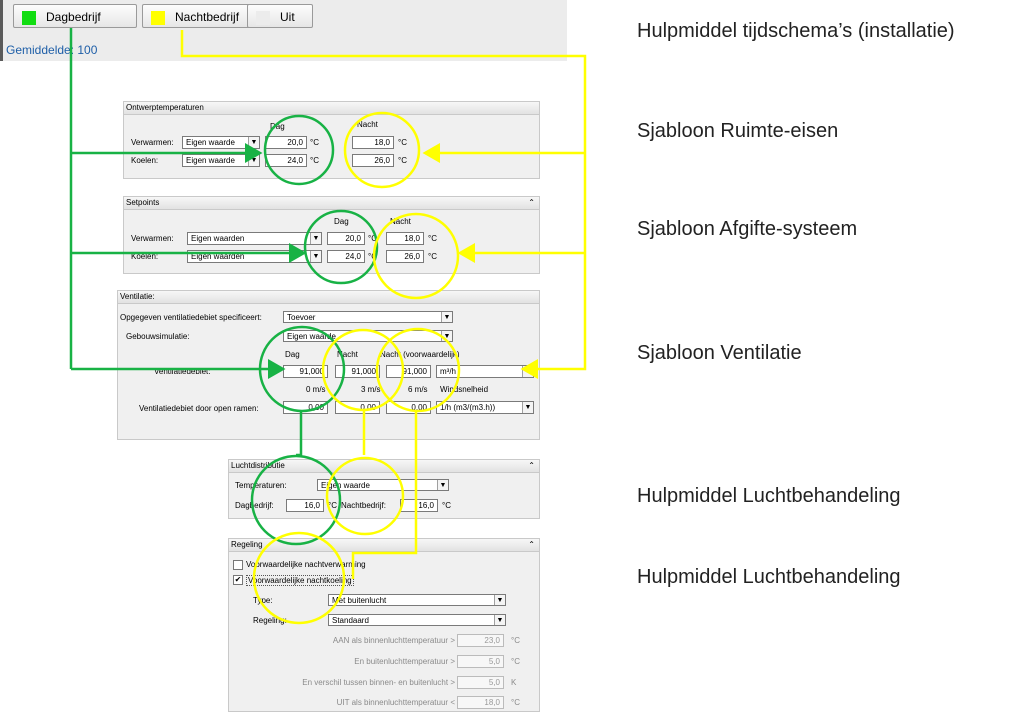 Image resolution: width=1024 pixels, height=717 pixels. Describe the element at coordinates (199, 408) in the screenshot. I see `open-windows-label: Ventilatiedebiet door open ramen:` at that location.